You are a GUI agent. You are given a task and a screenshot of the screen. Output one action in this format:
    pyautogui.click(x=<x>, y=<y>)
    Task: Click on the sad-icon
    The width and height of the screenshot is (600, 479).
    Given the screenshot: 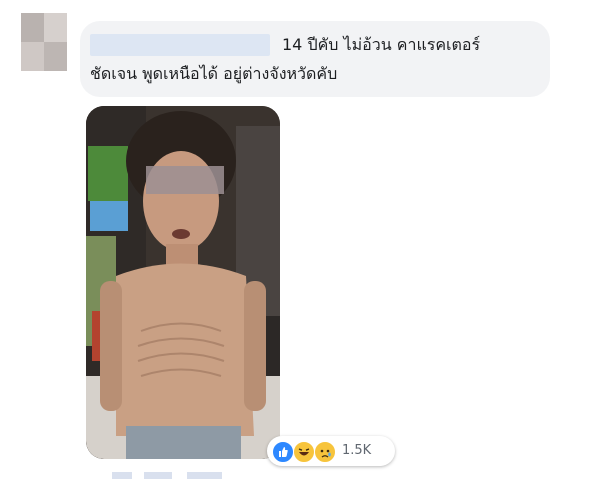 What is the action you would take?
    pyautogui.click(x=325, y=452)
    